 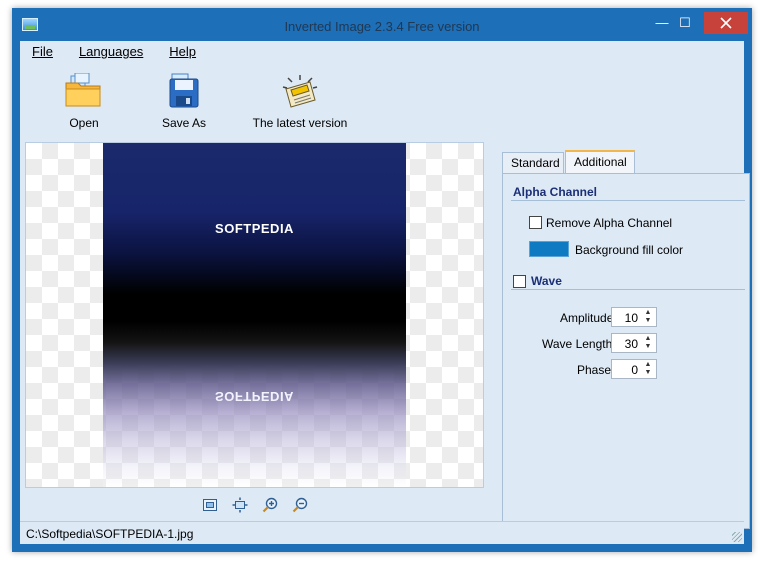 I want to click on fit-icon, so click(x=210, y=505).